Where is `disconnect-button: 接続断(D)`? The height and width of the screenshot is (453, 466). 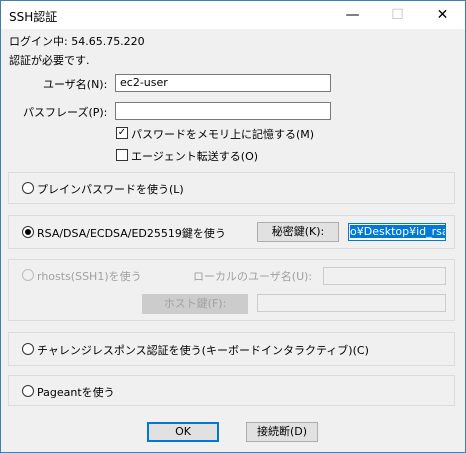 disconnect-button: 接続断(D) is located at coordinates (282, 432).